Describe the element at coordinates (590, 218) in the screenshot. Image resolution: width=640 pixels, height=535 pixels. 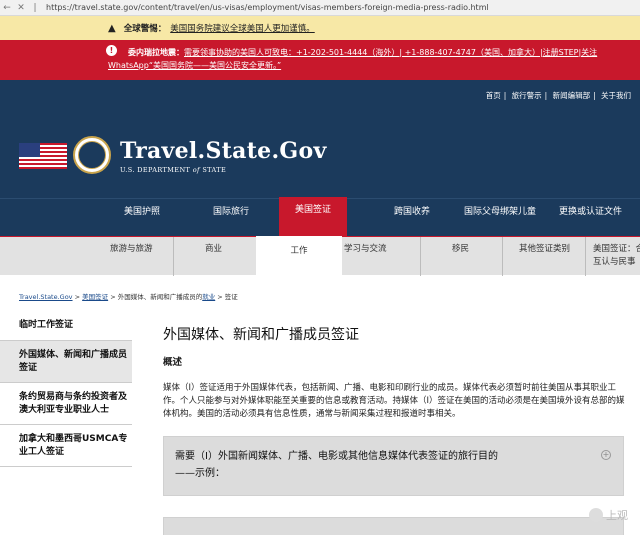
I see `nav-replace-documents: 更换或认证文件` at that location.